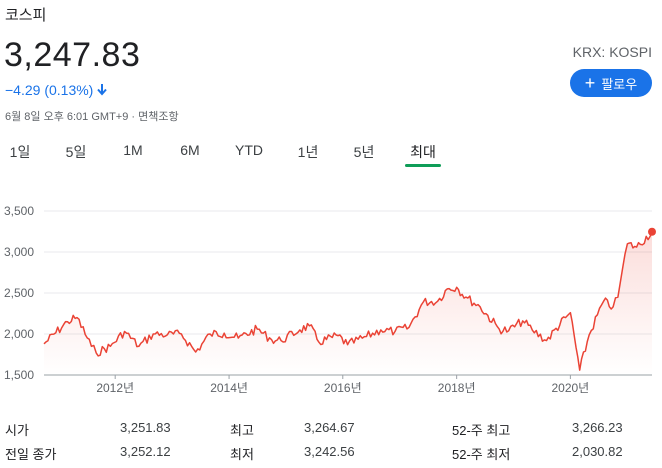  What do you see at coordinates (49, 90) in the screenshot?
I see `price-change-text: −4.29 (0.13%)` at bounding box center [49, 90].